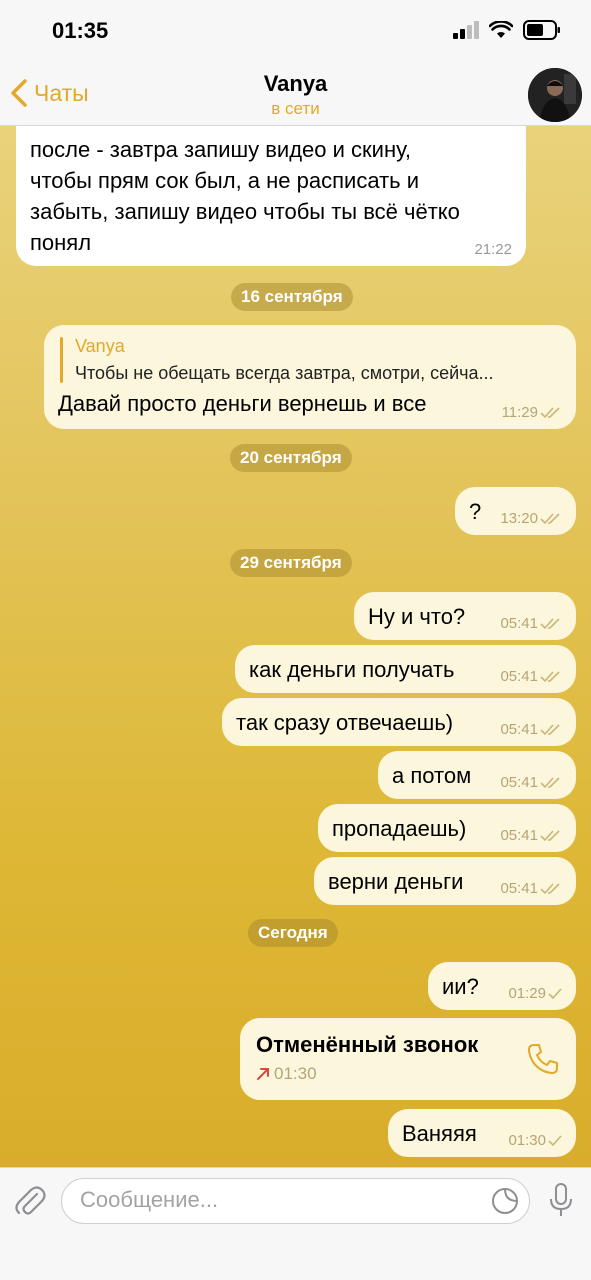 Image resolution: width=591 pixels, height=1280 pixels. What do you see at coordinates (345, 722) in the screenshot?
I see `message-text: так сразу отвечаешь)` at bounding box center [345, 722].